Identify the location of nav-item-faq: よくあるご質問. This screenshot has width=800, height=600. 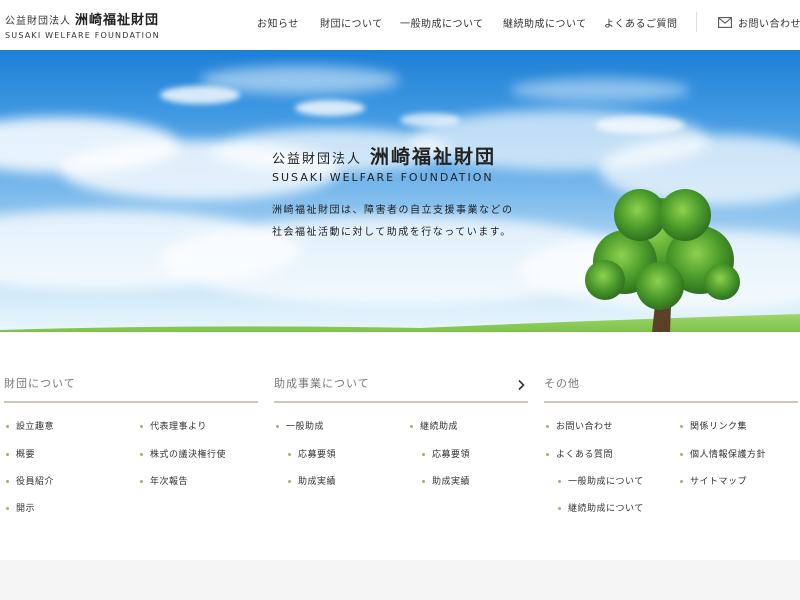
(641, 22).